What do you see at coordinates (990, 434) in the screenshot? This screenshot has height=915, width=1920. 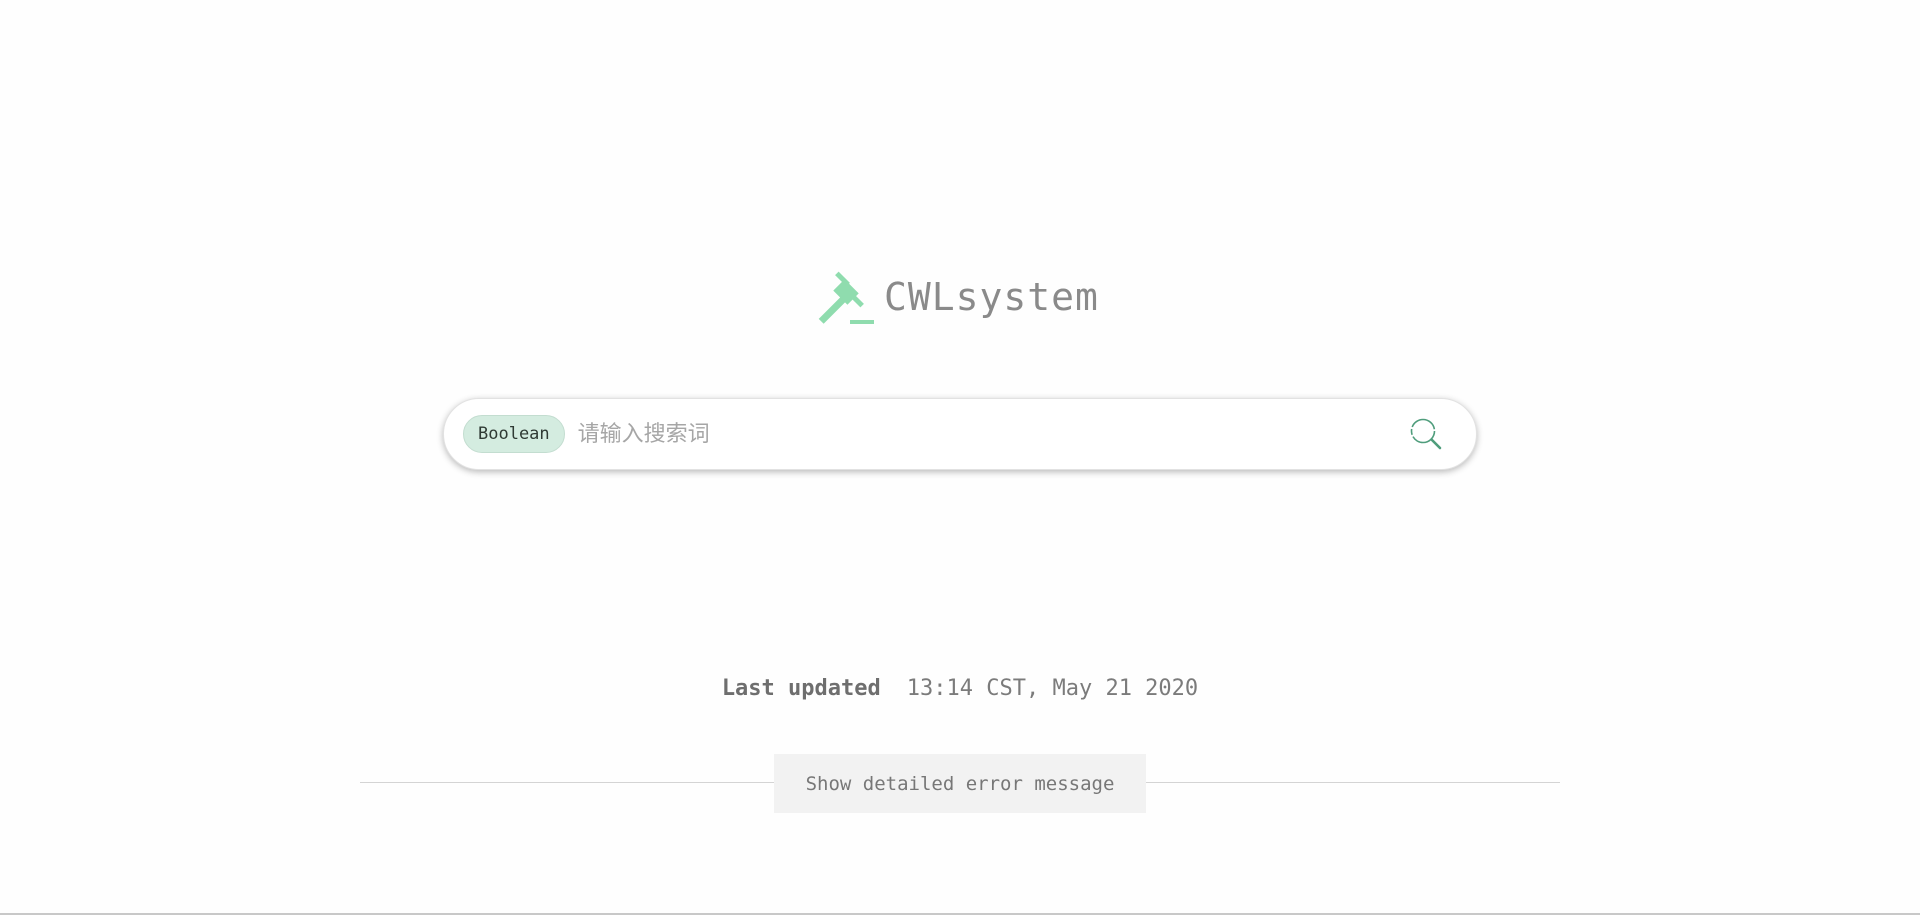 I see `search-input` at bounding box center [990, 434].